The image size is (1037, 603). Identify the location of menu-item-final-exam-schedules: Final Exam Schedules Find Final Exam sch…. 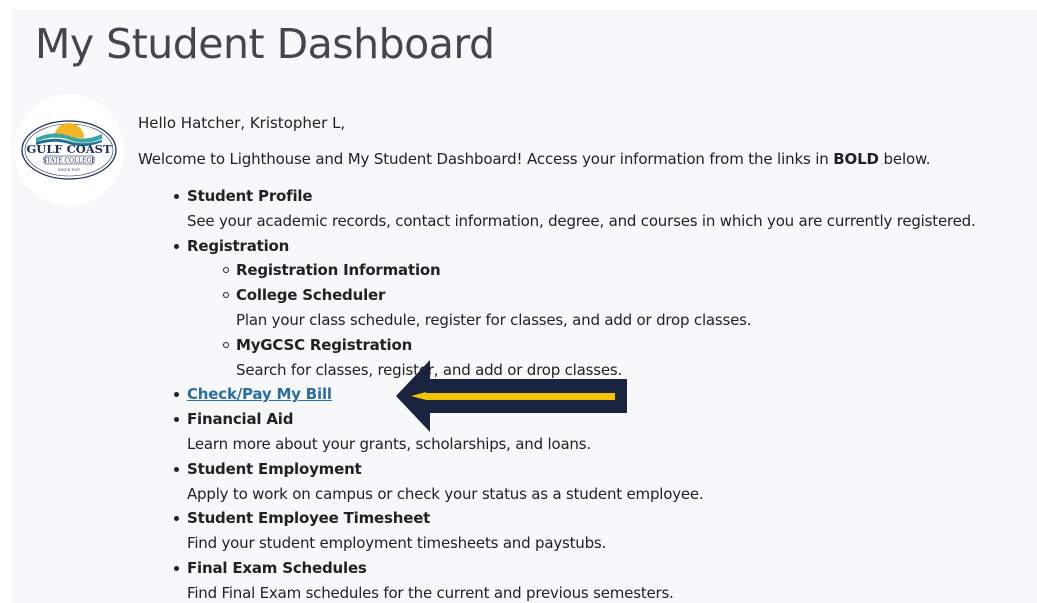
(575, 579).